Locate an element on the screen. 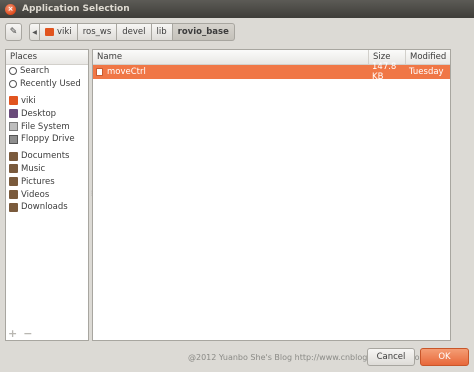 This screenshot has width=474, height=372. path-crumb-viki: viki is located at coordinates (59, 32).